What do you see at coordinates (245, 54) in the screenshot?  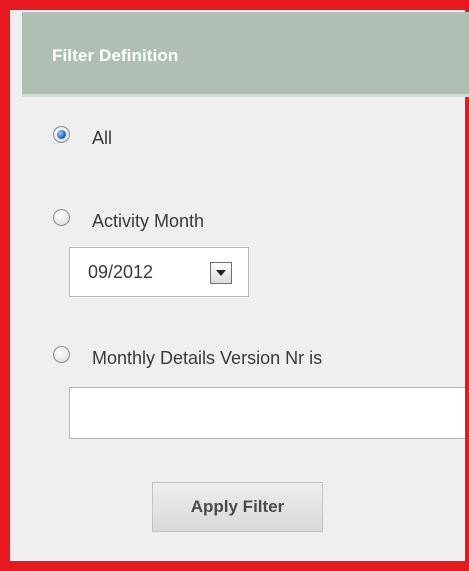 I see `filter-header: Filter Definition` at bounding box center [245, 54].